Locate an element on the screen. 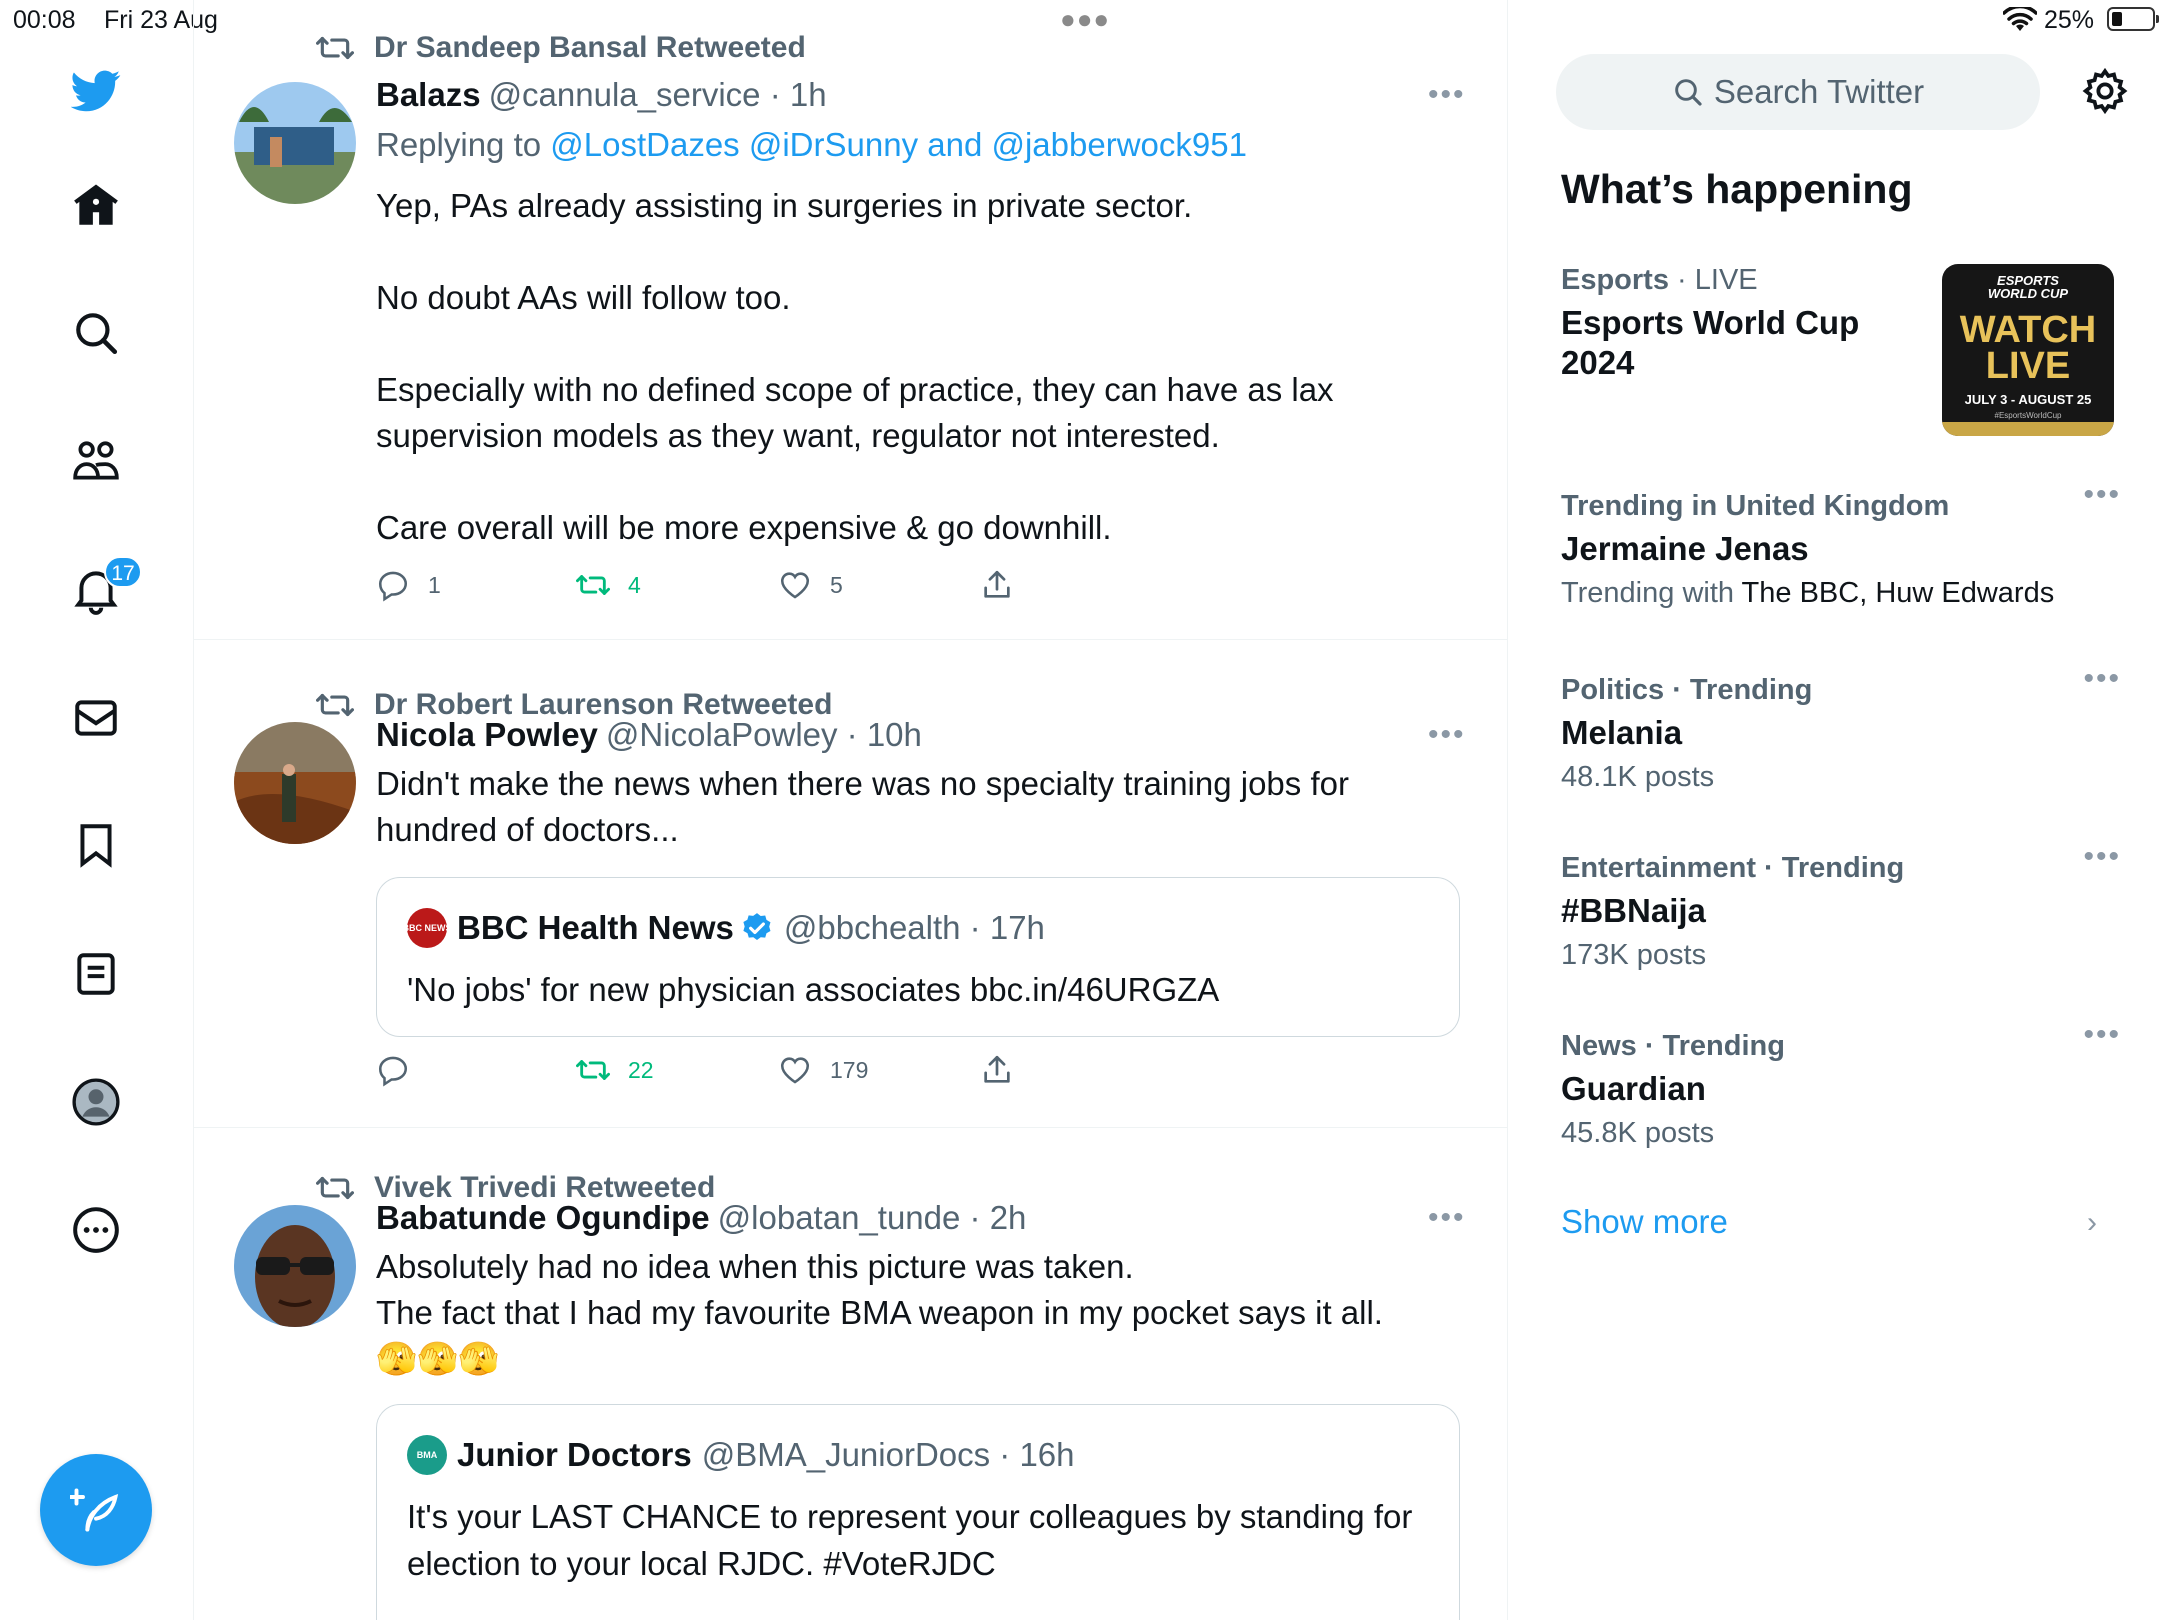 This screenshot has height=1620, width=2160. trend-topic: Jermaine Jenas is located at coordinates (1685, 548).